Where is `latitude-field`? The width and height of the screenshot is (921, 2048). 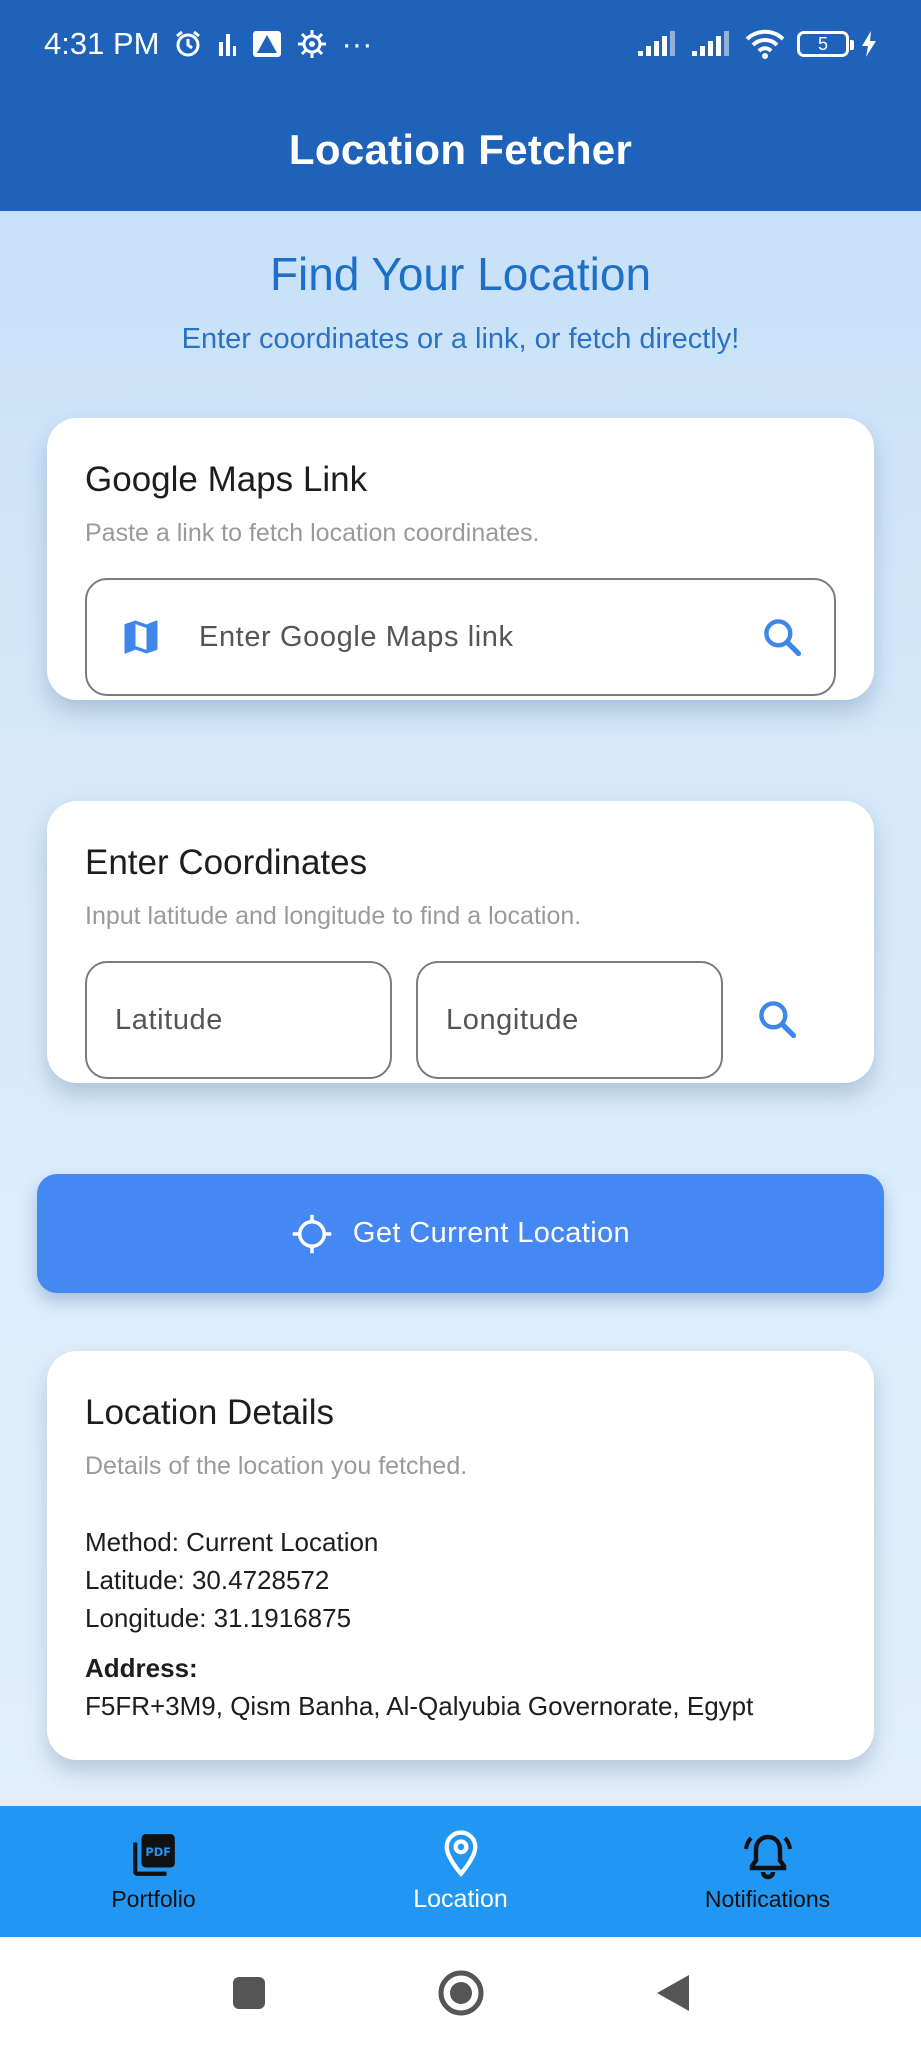
latitude-field is located at coordinates (238, 1020).